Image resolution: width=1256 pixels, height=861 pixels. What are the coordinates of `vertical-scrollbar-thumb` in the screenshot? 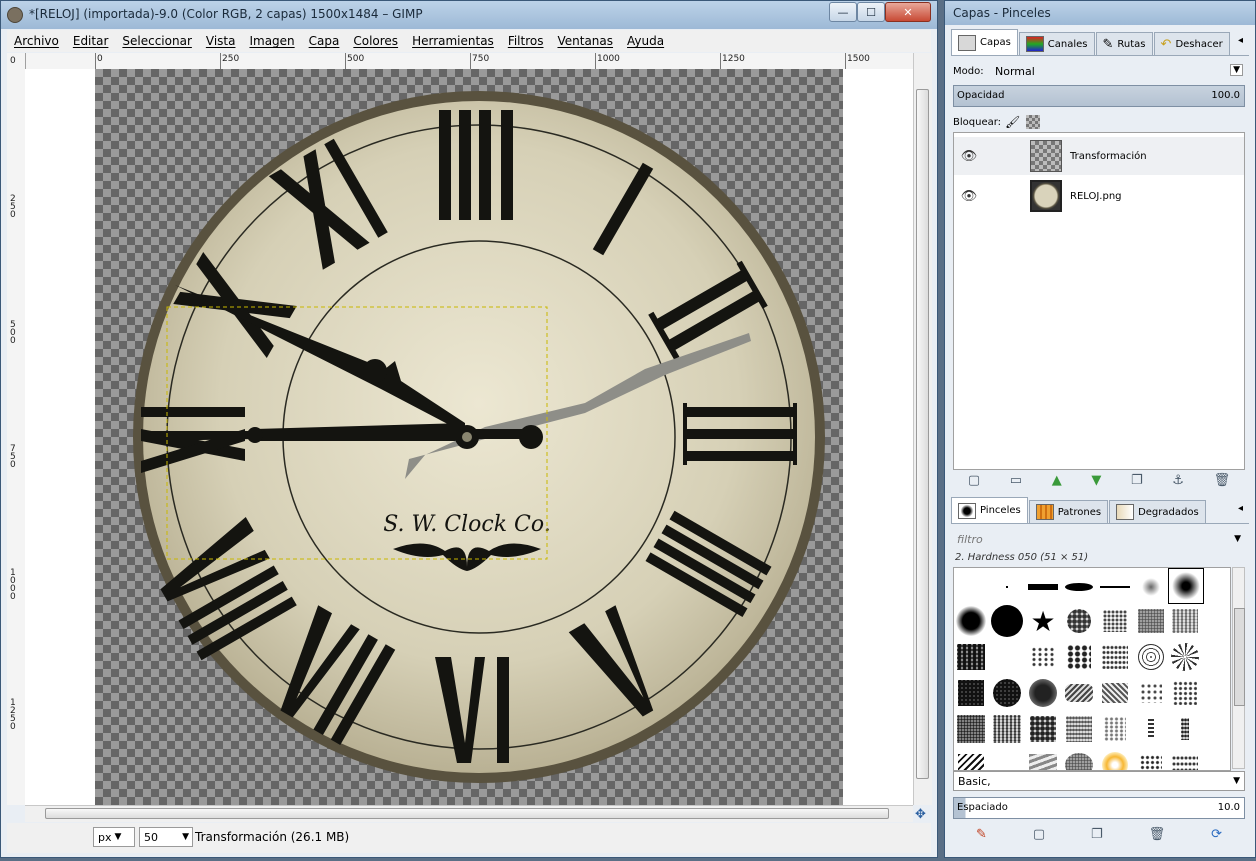 It's located at (922, 434).